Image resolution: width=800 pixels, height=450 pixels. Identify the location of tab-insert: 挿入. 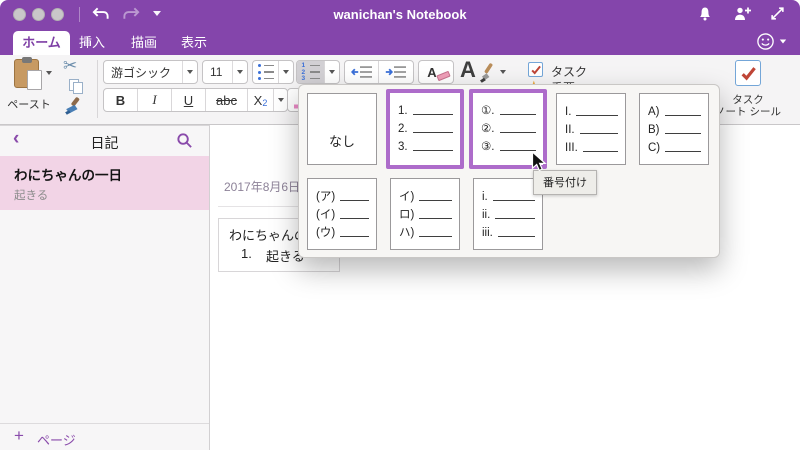
(92, 43).